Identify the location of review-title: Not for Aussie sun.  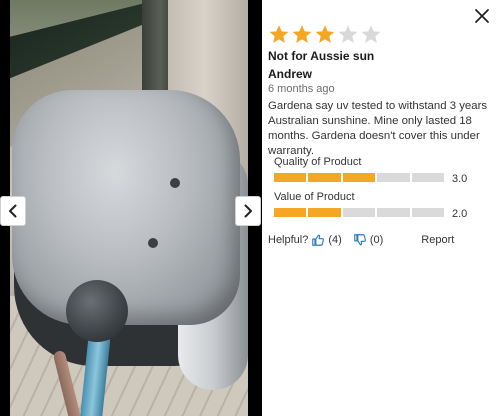
(321, 56).